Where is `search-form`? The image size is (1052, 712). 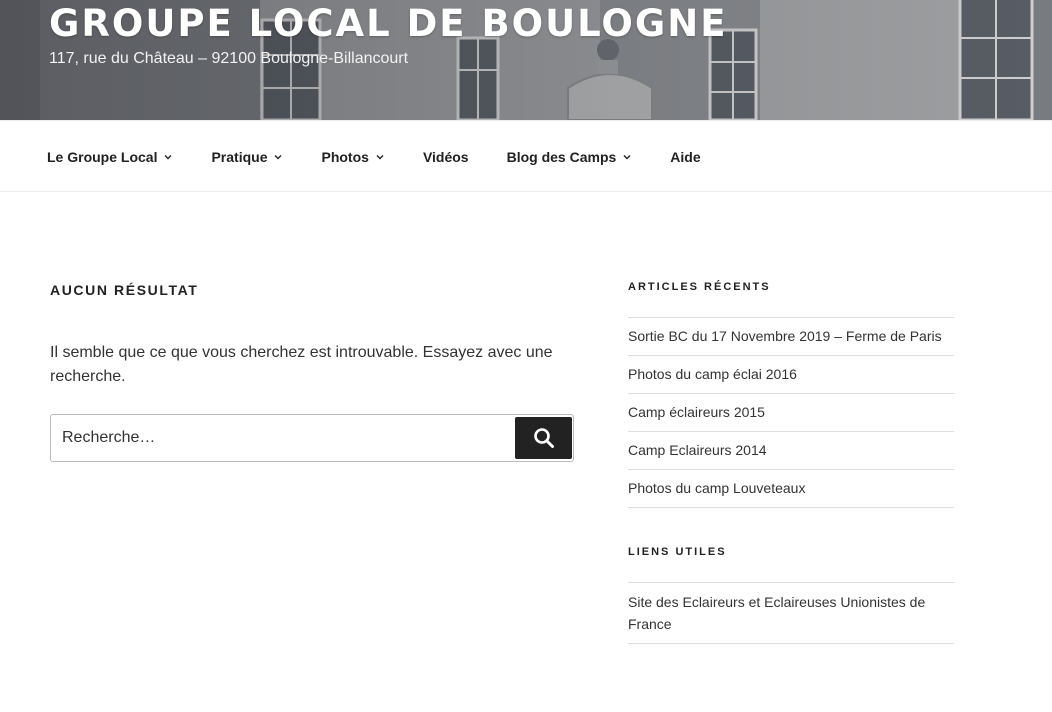
search-form is located at coordinates (312, 438).